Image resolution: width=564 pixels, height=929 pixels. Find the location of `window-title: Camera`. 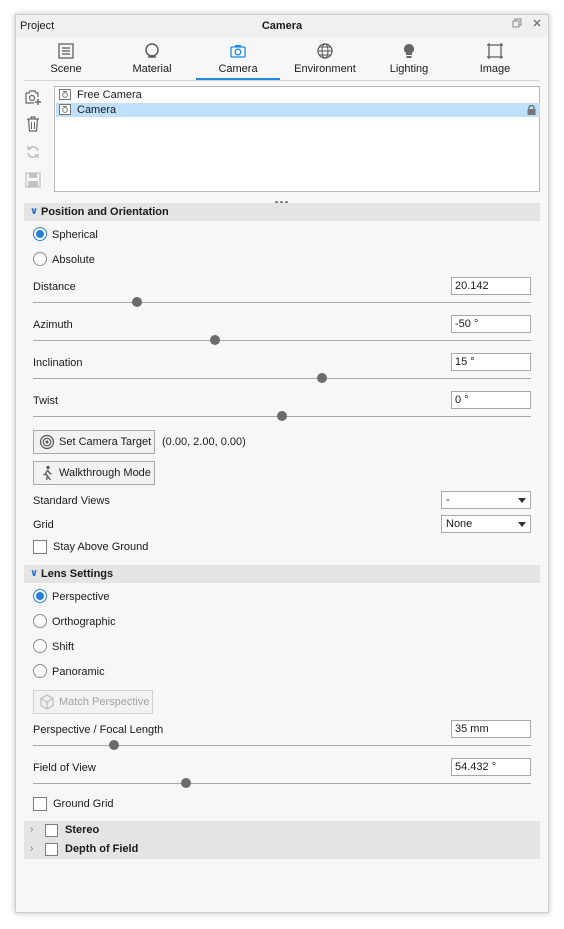

window-title: Camera is located at coordinates (282, 26).